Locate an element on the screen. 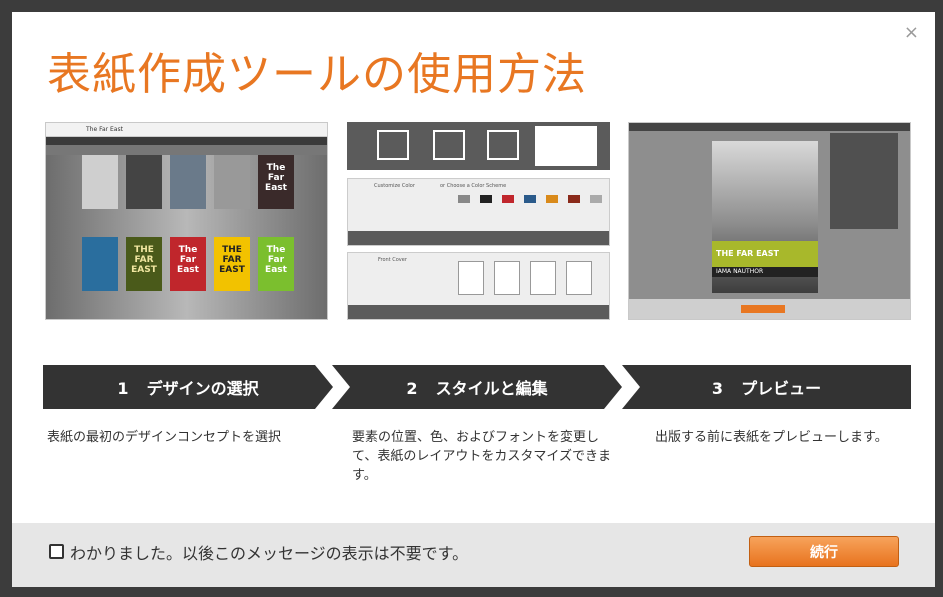  text-tool-selected is located at coordinates (566, 146).